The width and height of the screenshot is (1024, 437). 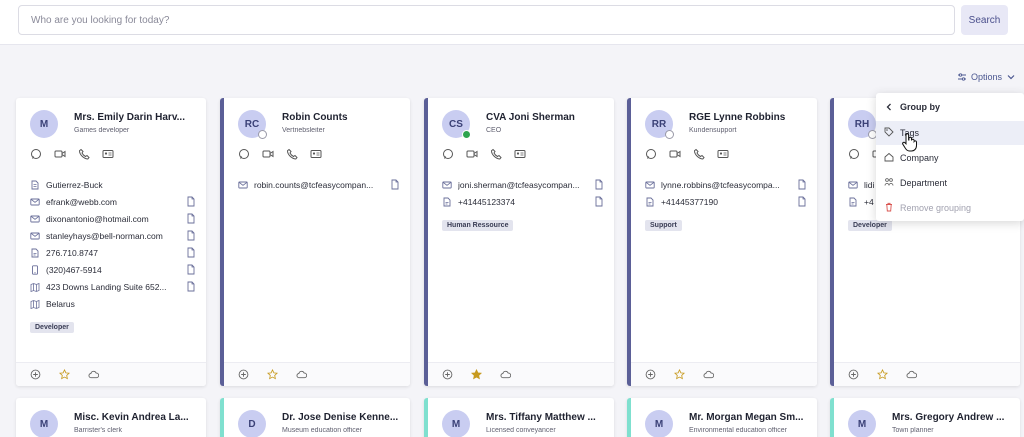 What do you see at coordinates (547, 117) in the screenshot?
I see `contact-name: CVA Joni Sherman` at bounding box center [547, 117].